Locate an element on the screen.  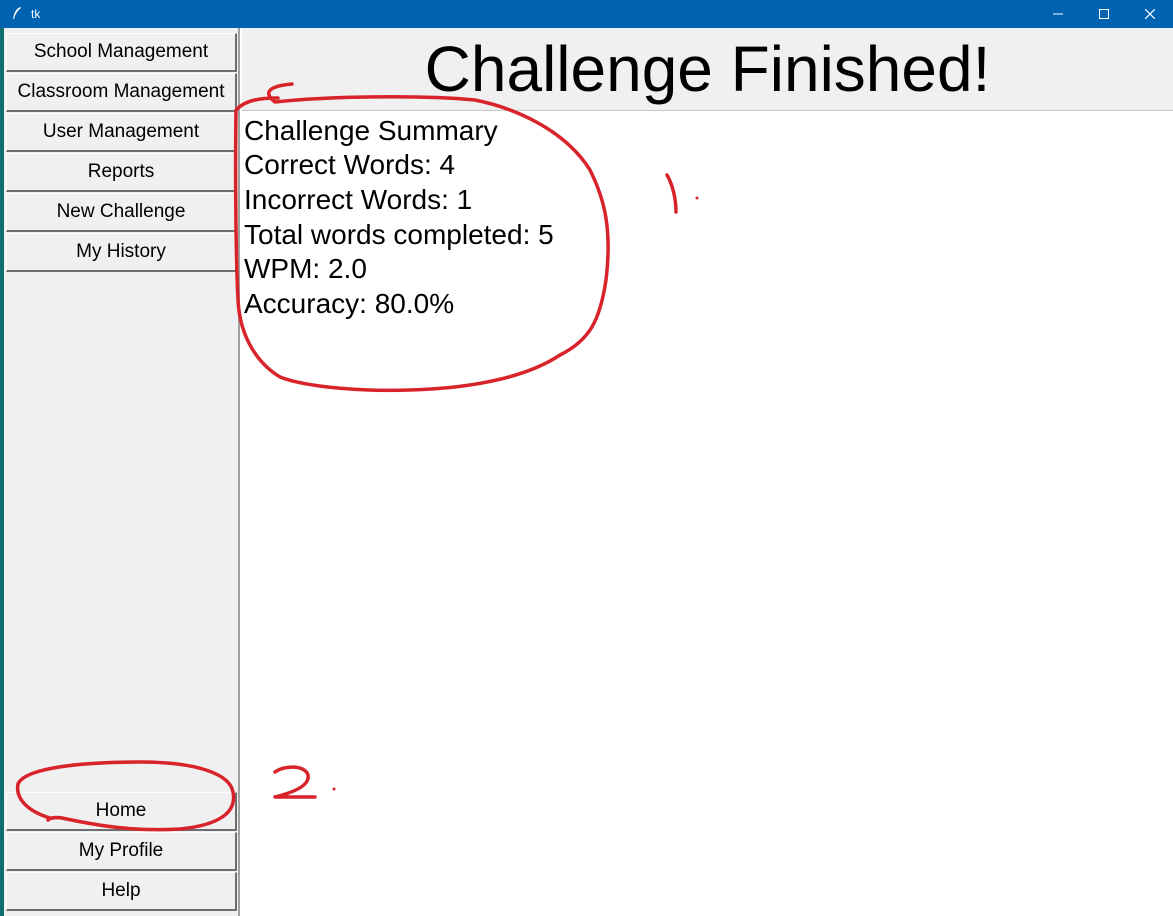
window-title: tk is located at coordinates (36, 14).